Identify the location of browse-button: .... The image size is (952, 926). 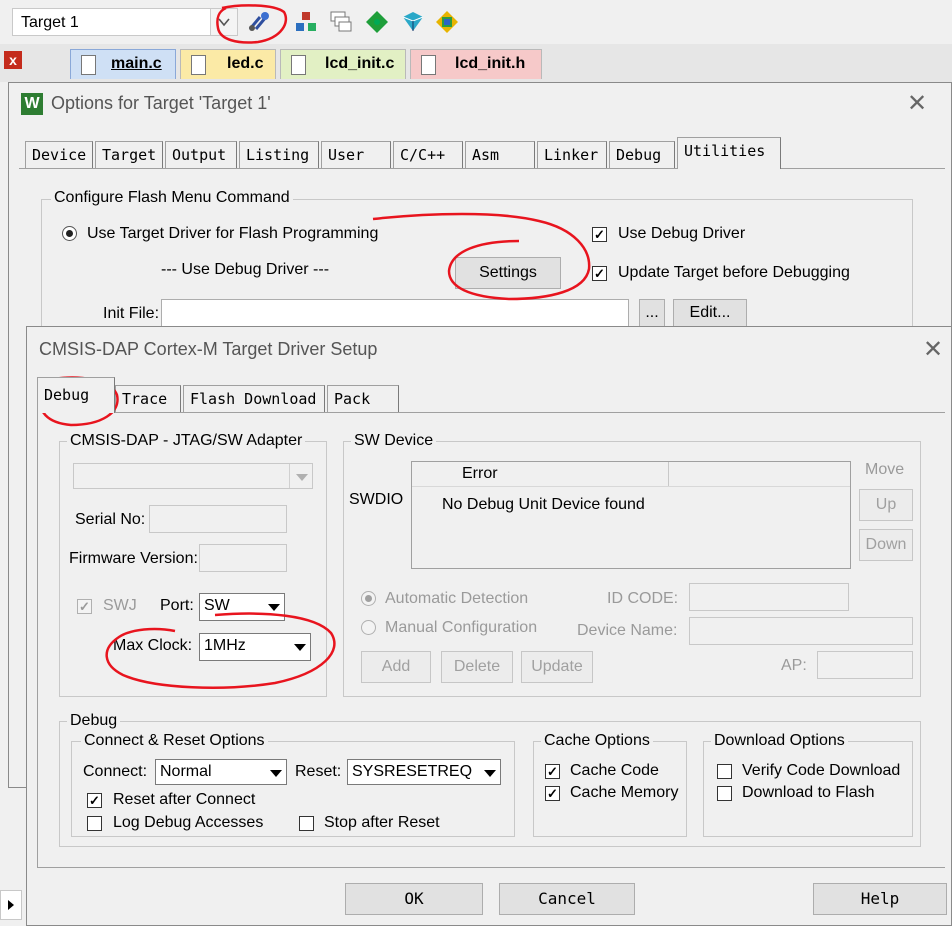
(652, 313).